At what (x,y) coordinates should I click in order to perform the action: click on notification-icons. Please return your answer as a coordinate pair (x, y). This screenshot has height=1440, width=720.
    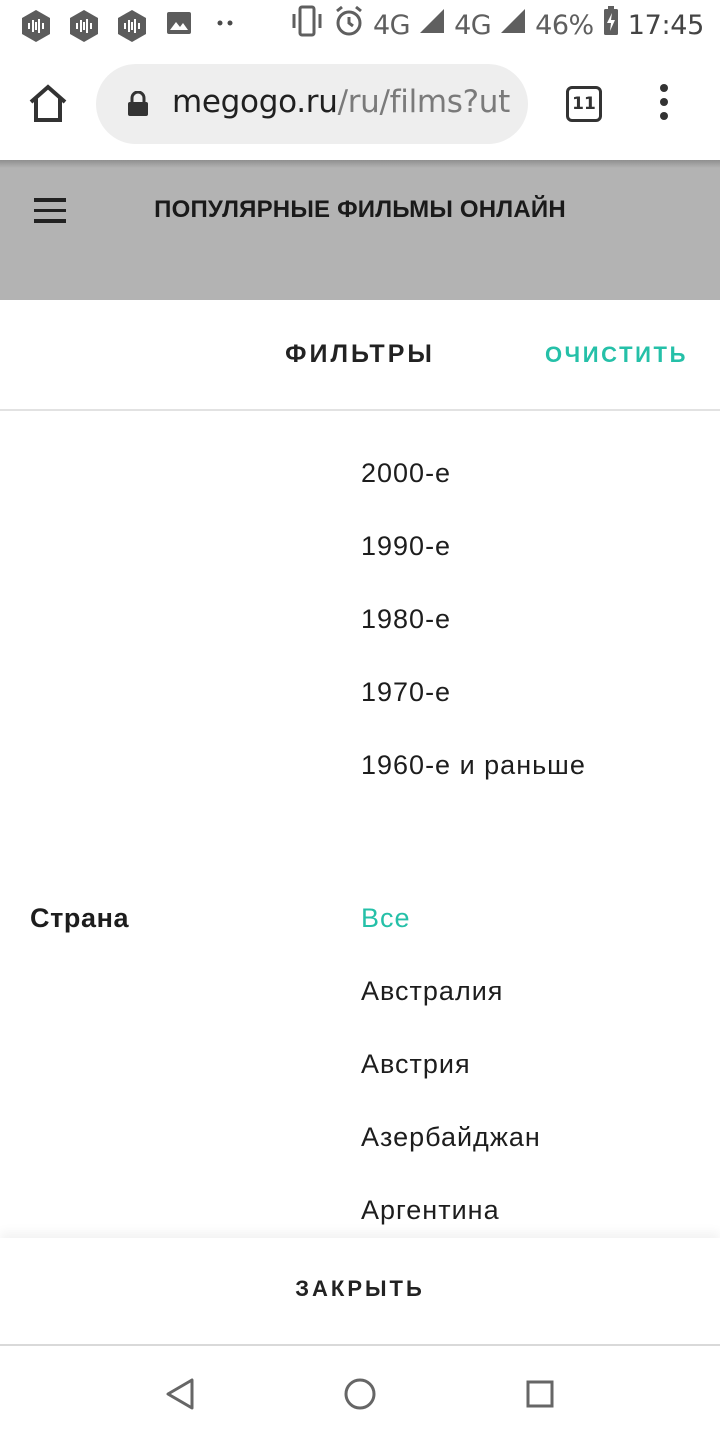
    Looking at the image, I should click on (130, 25).